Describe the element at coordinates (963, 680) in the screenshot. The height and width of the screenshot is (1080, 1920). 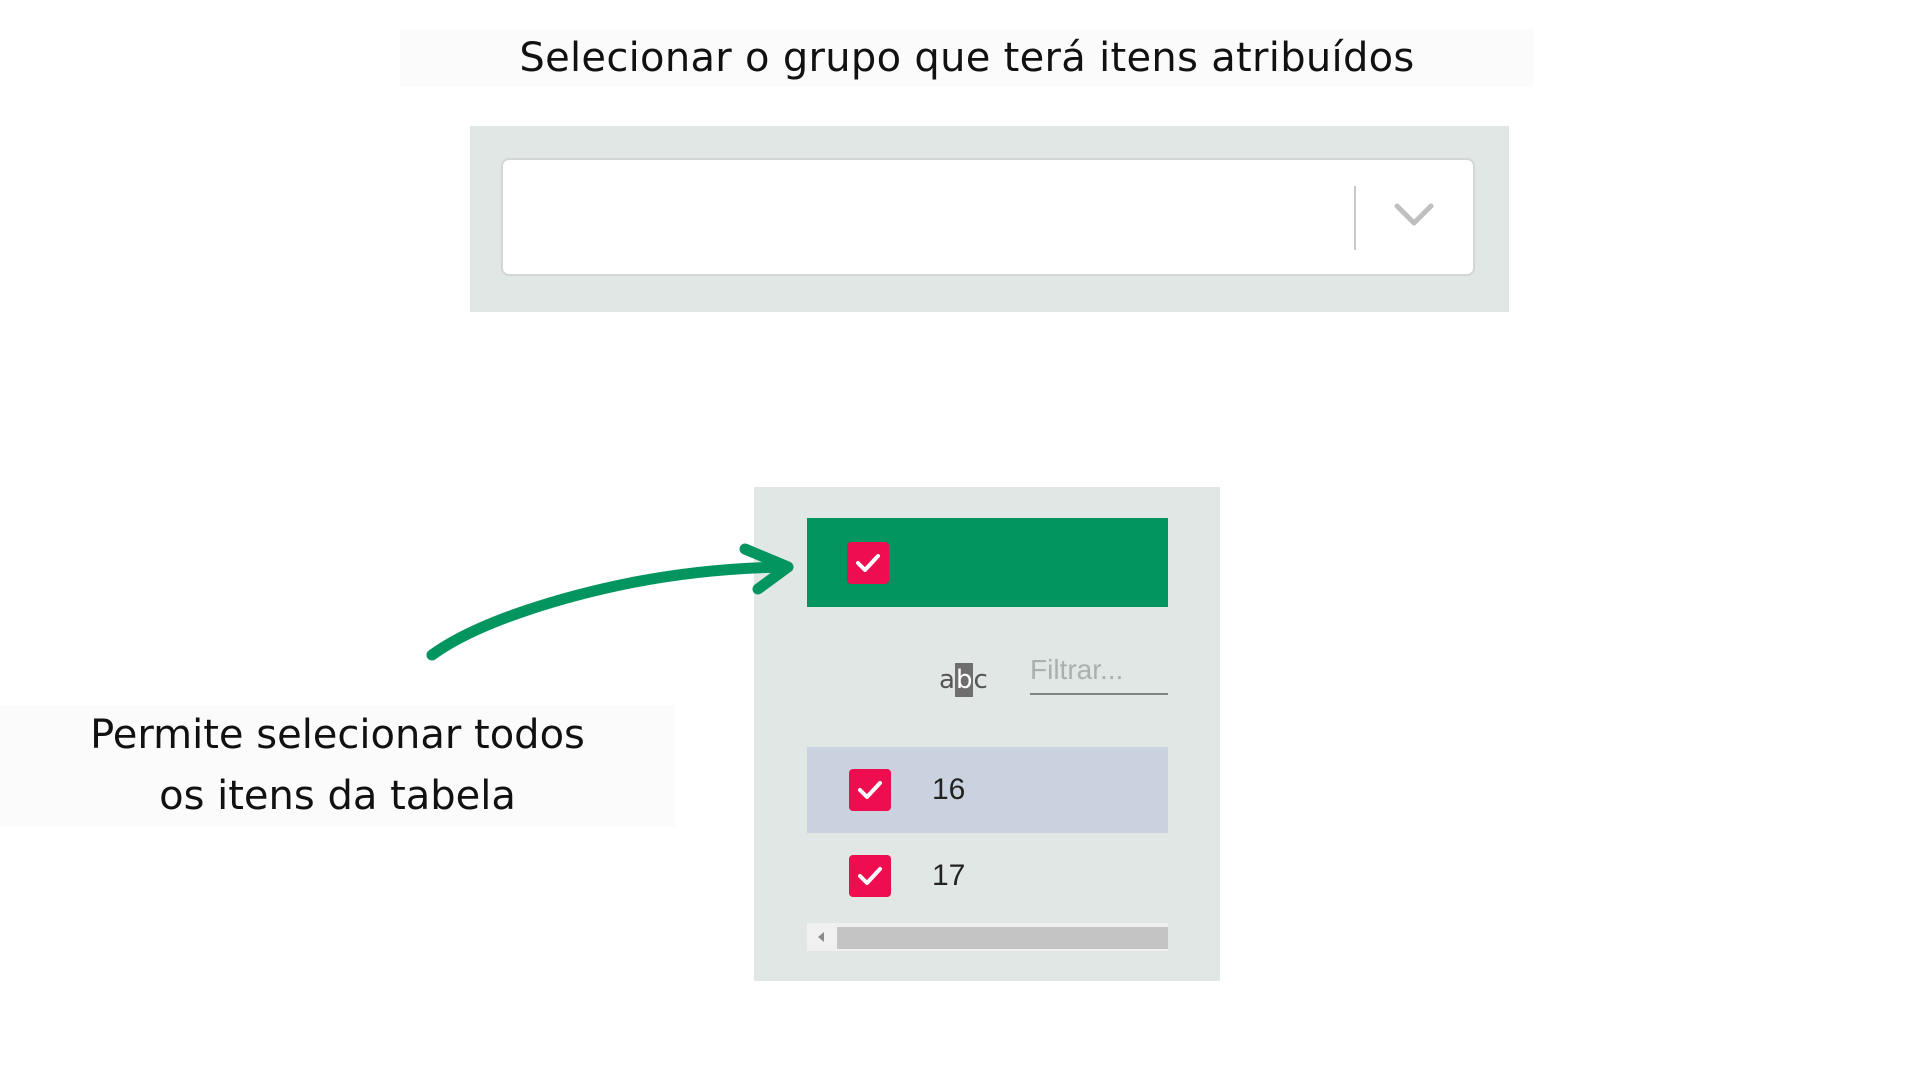
I see `abc-filter-icon: abc` at that location.